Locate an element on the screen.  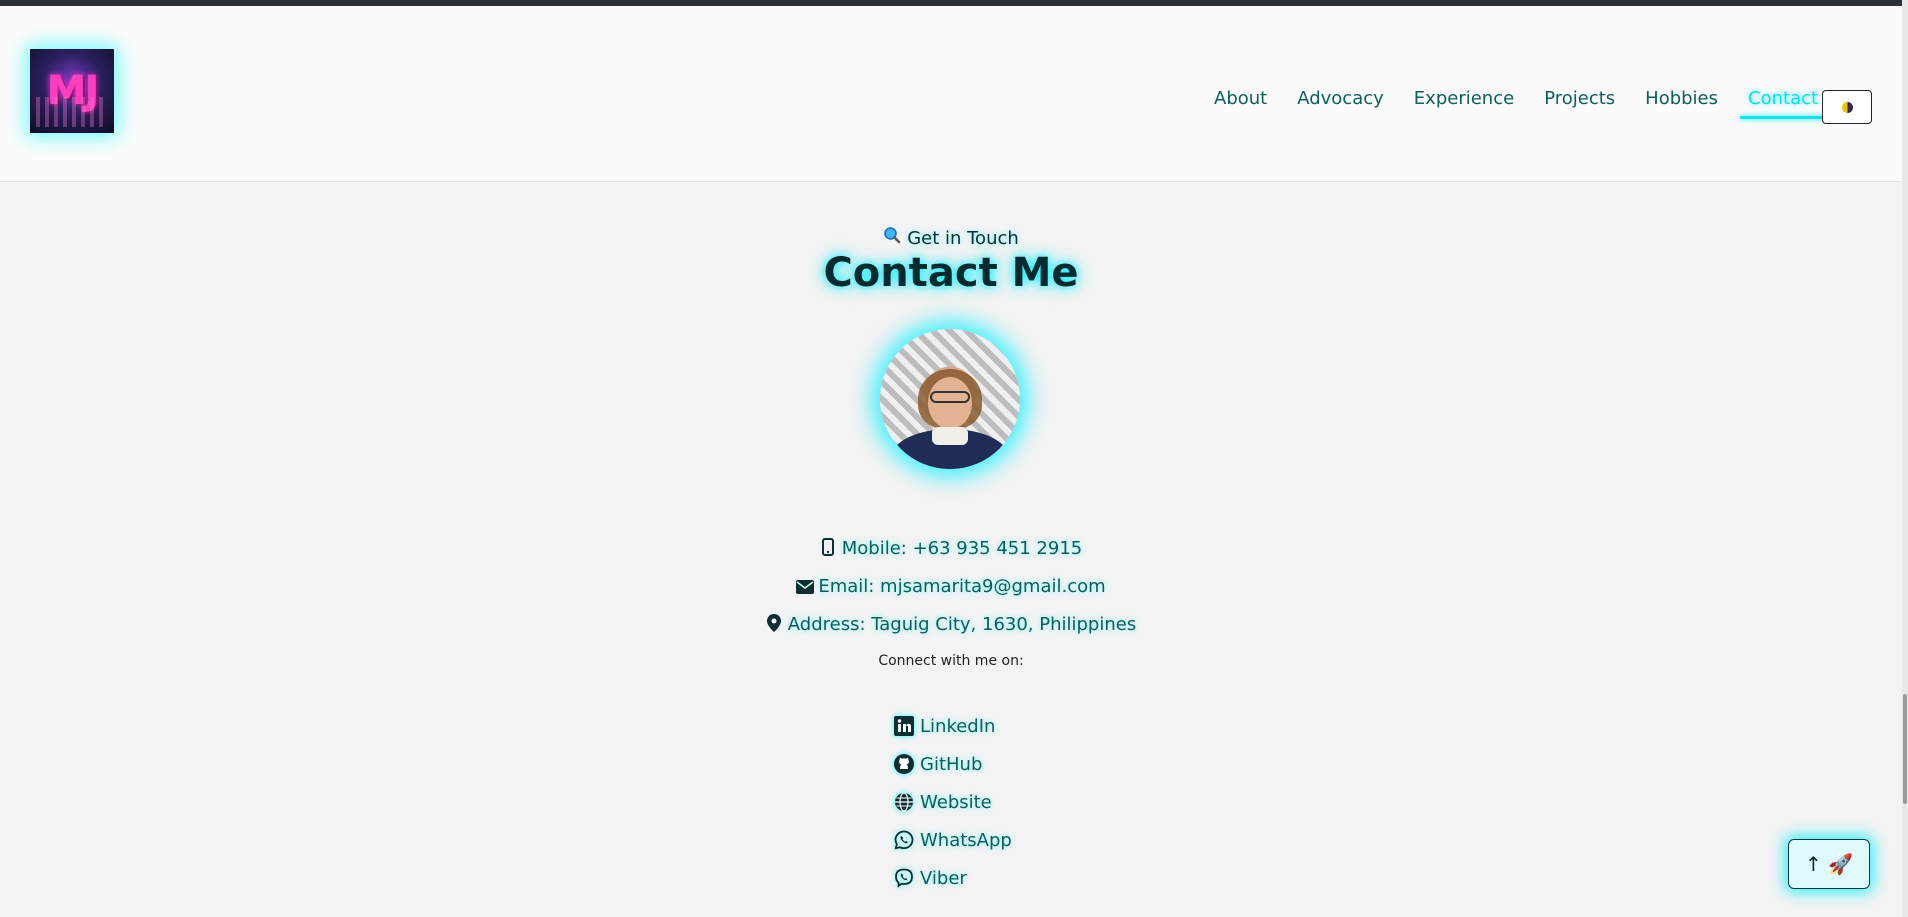
theme-toggle-button is located at coordinates (1847, 107).